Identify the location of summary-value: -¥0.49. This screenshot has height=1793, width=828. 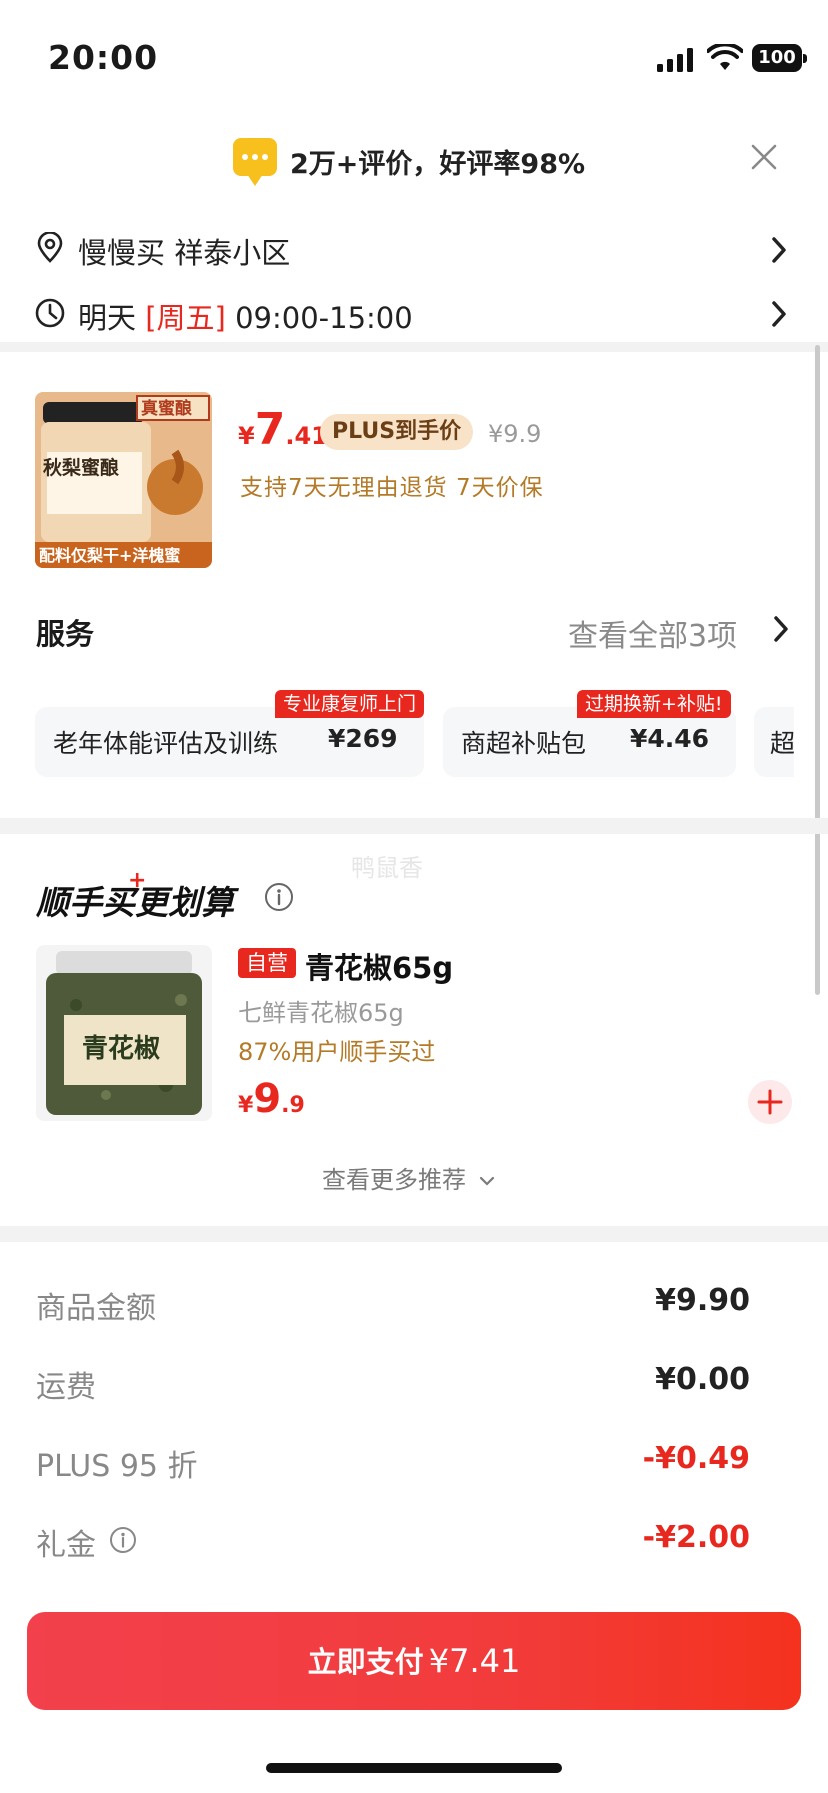
(696, 1458).